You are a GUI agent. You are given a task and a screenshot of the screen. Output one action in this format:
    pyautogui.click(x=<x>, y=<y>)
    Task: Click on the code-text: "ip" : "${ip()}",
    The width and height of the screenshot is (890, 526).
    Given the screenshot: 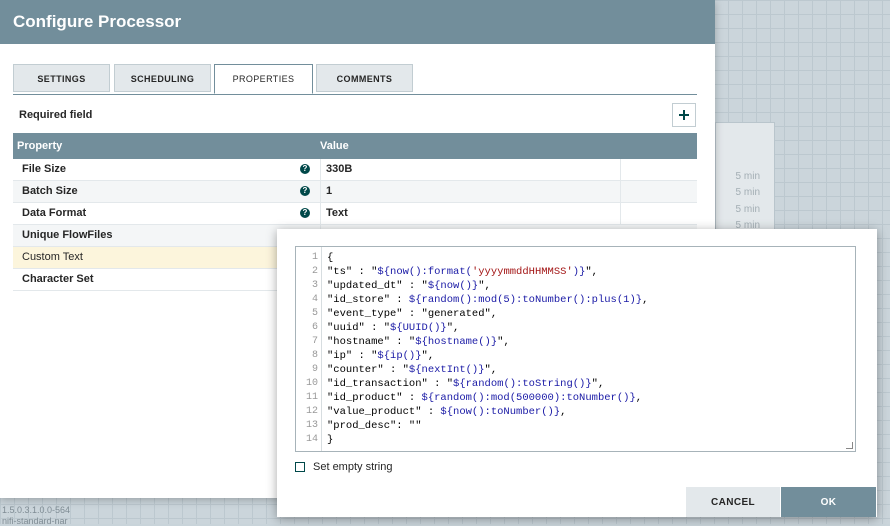 What is the action you would take?
    pyautogui.click(x=381, y=356)
    